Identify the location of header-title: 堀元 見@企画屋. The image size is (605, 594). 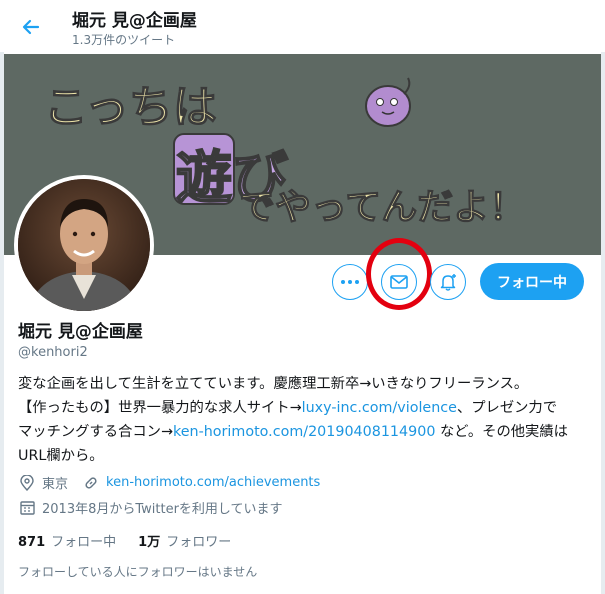
(134, 21).